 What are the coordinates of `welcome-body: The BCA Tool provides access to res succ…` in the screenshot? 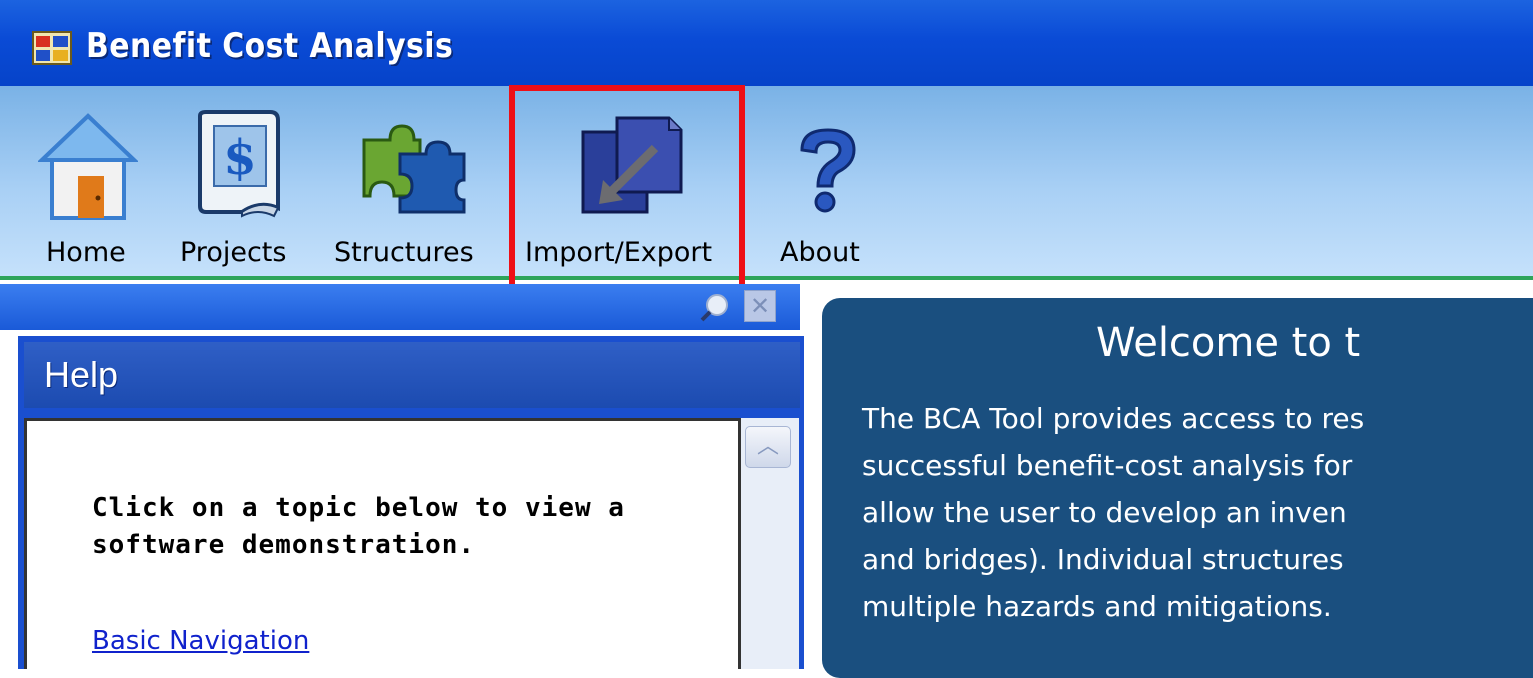 It's located at (1113, 512).